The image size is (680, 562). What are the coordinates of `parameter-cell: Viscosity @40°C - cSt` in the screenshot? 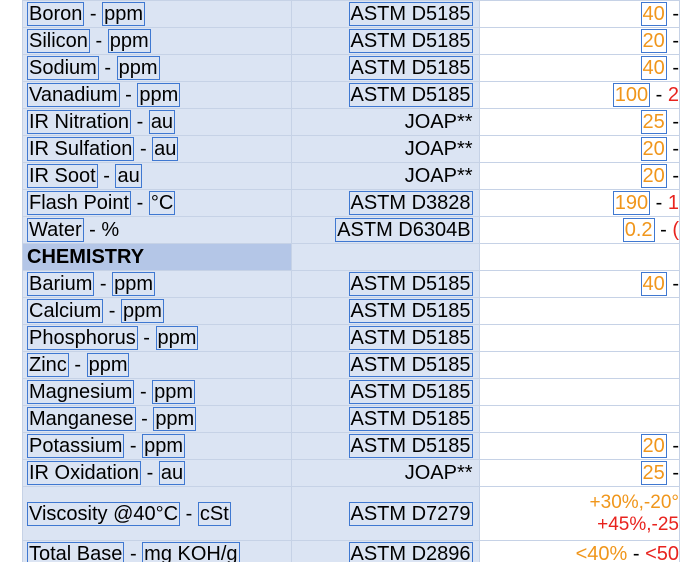 It's located at (157, 513).